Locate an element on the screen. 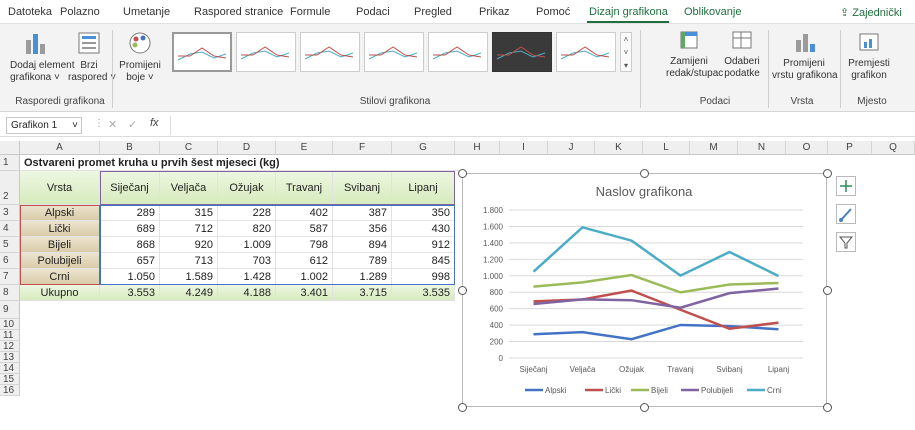  data-cell: 912 is located at coordinates (423, 245).